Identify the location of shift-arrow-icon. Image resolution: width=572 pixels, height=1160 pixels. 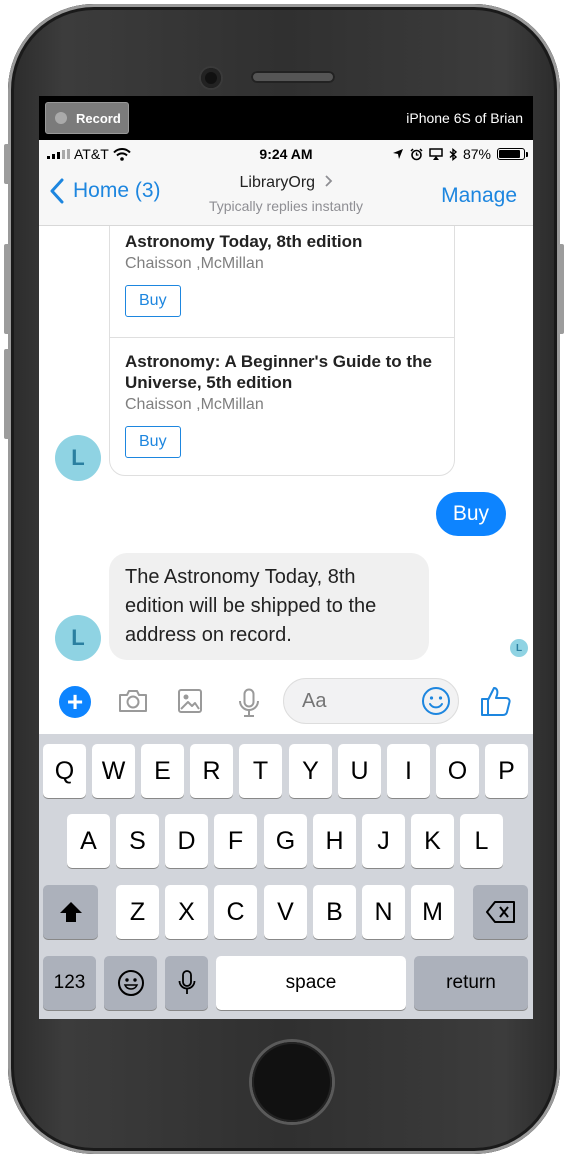
(70, 912).